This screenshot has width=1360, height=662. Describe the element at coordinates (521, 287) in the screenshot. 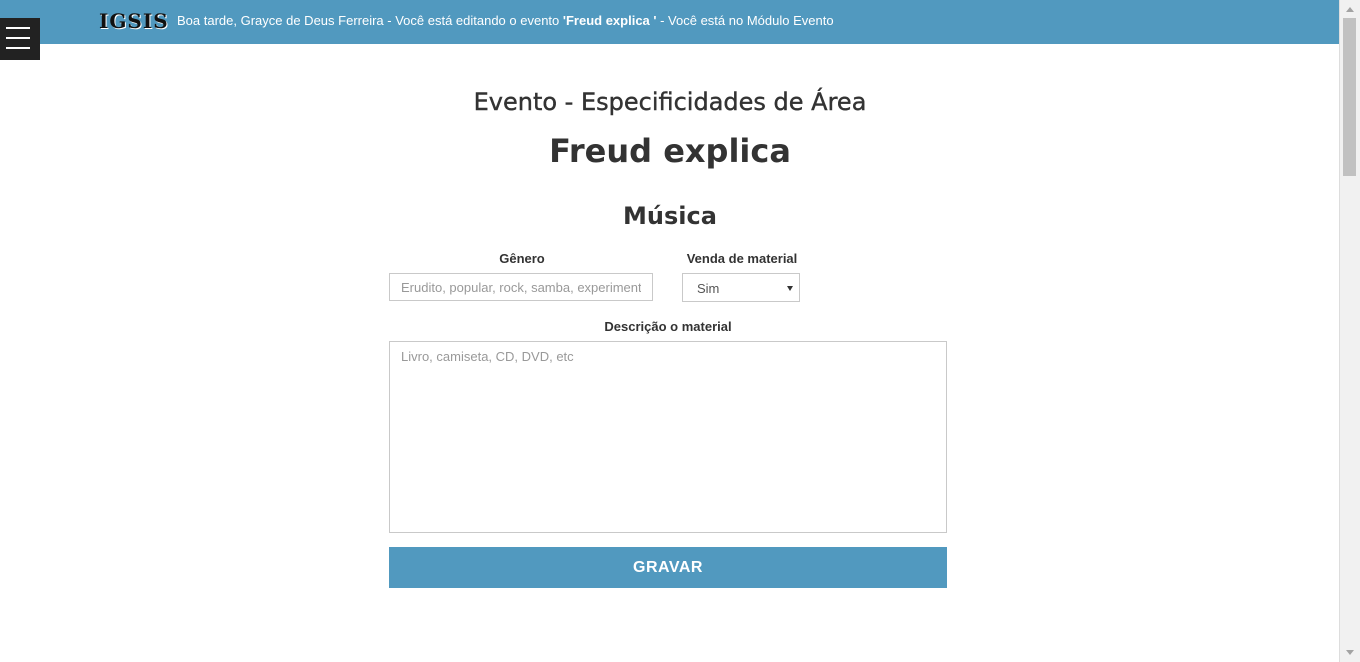

I see `genero-input` at that location.